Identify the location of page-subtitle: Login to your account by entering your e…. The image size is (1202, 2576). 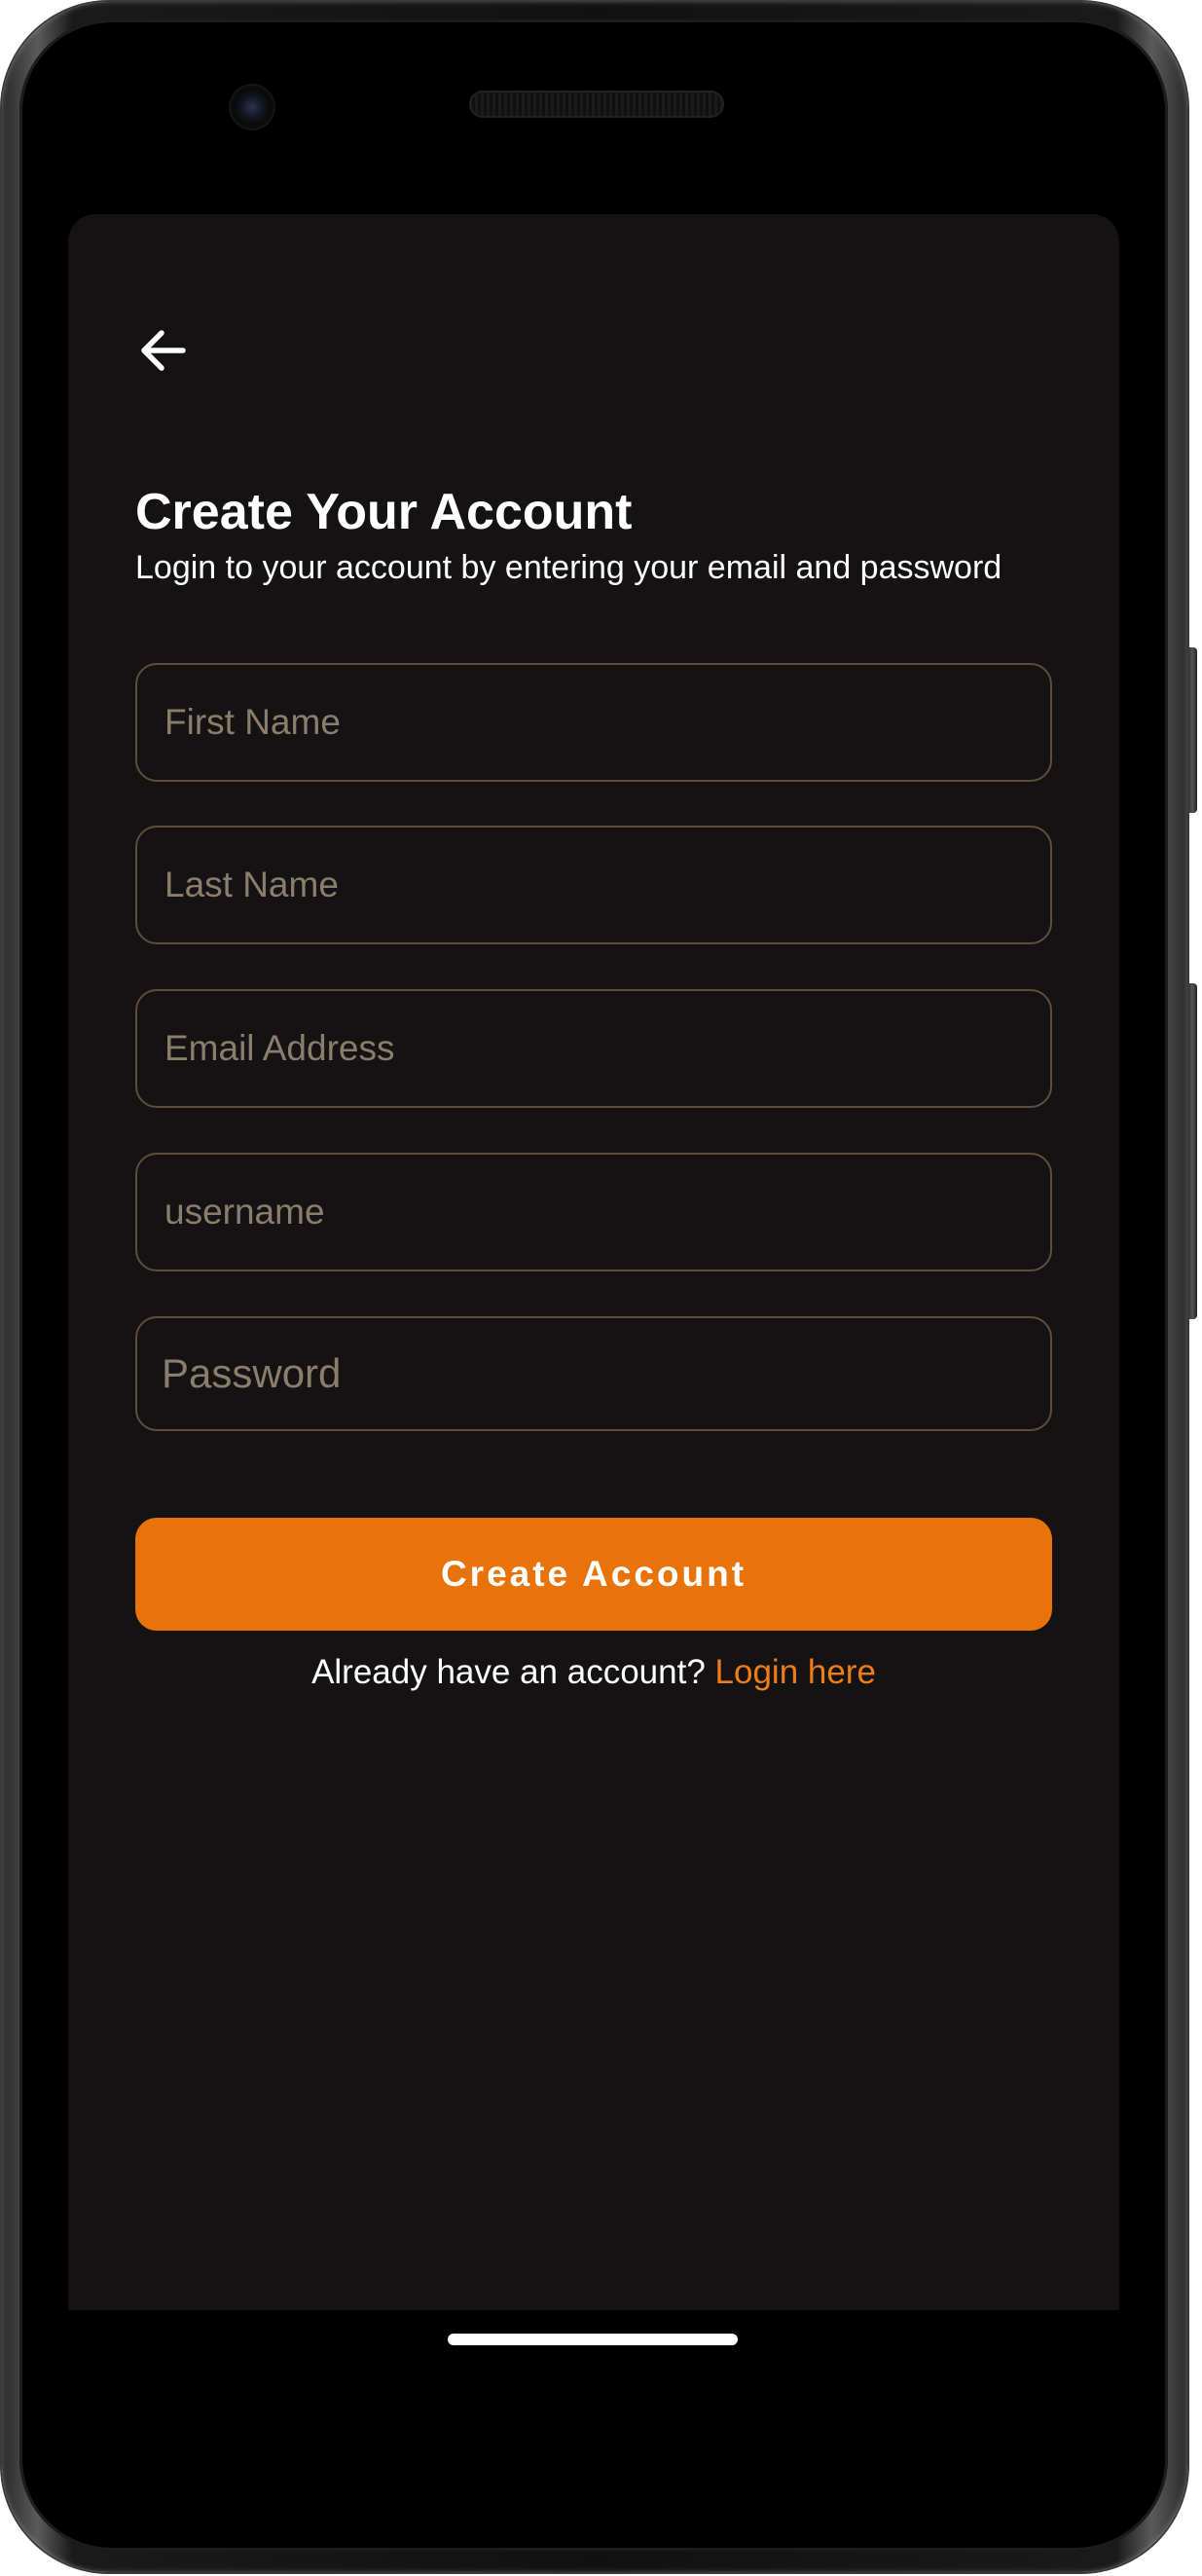
(569, 567).